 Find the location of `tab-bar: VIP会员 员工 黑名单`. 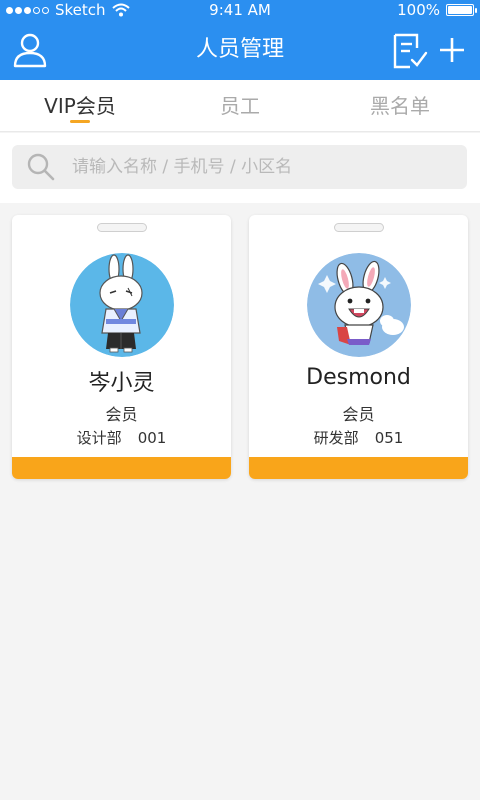

tab-bar: VIP会员 员工 黑名单 is located at coordinates (240, 106).